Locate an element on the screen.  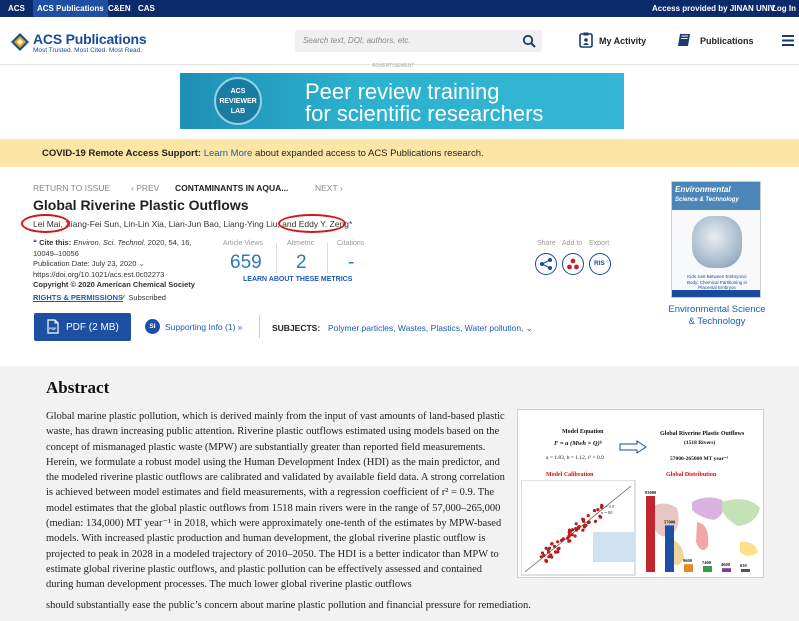
learn-about-metrics-link: LEARN ABOUT THESE METRICS is located at coordinates (297, 279).